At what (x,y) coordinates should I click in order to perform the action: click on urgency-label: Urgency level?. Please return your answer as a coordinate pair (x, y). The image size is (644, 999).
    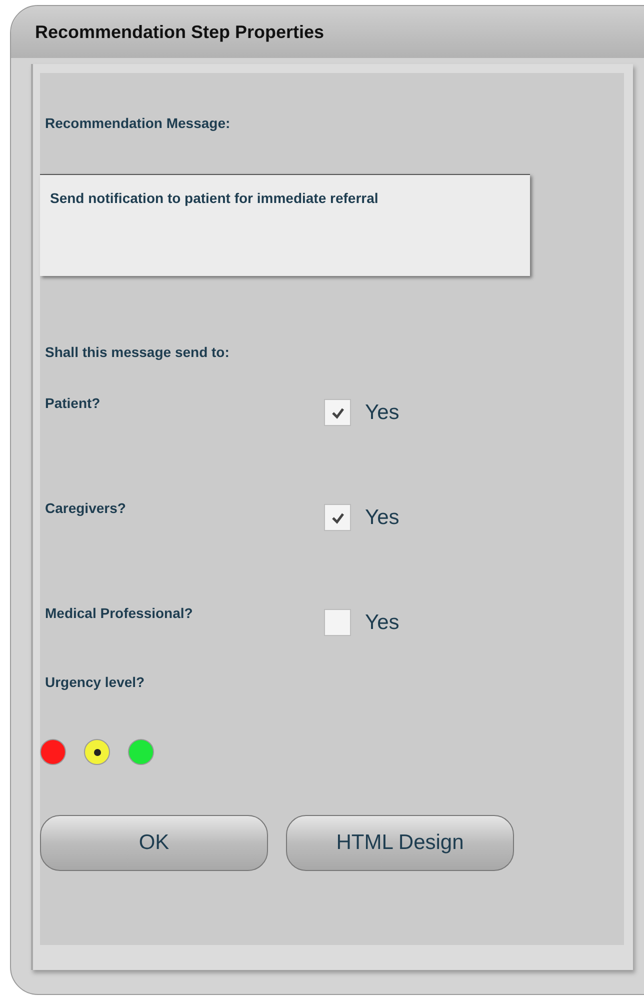
    Looking at the image, I should click on (95, 682).